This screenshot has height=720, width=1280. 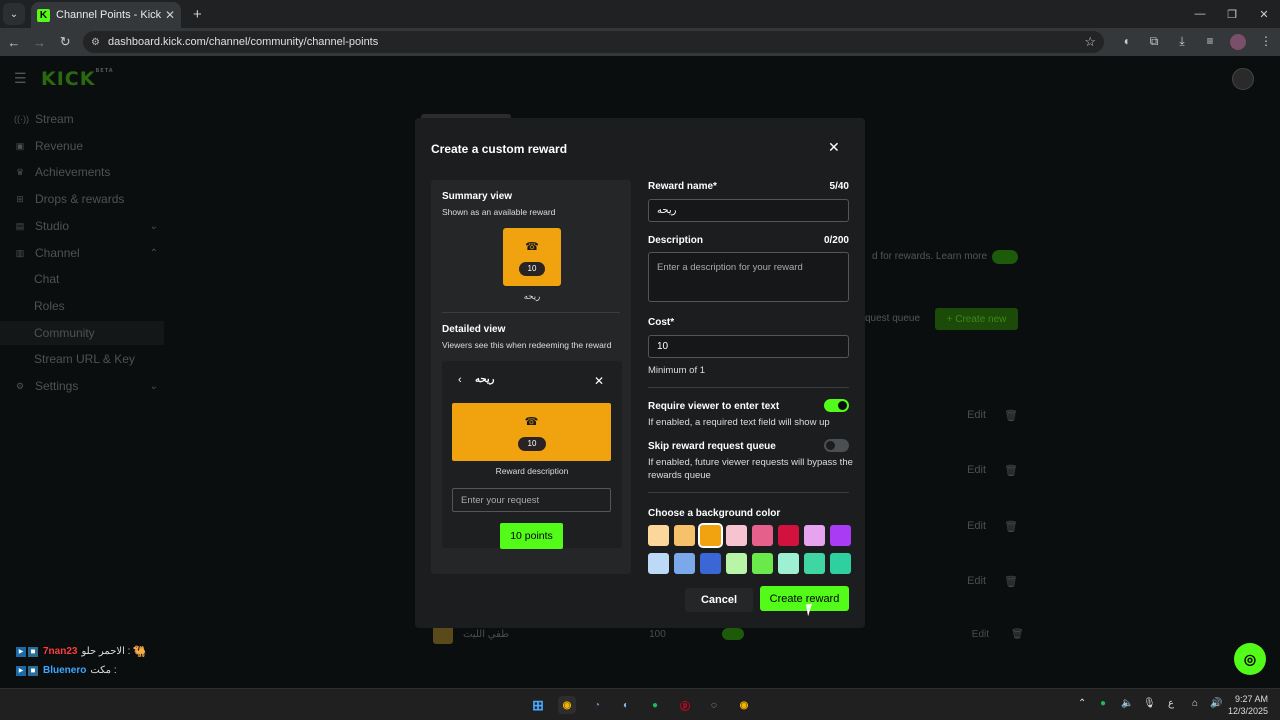 I want to click on download-icon: ⤓, so click(x=1182, y=42).